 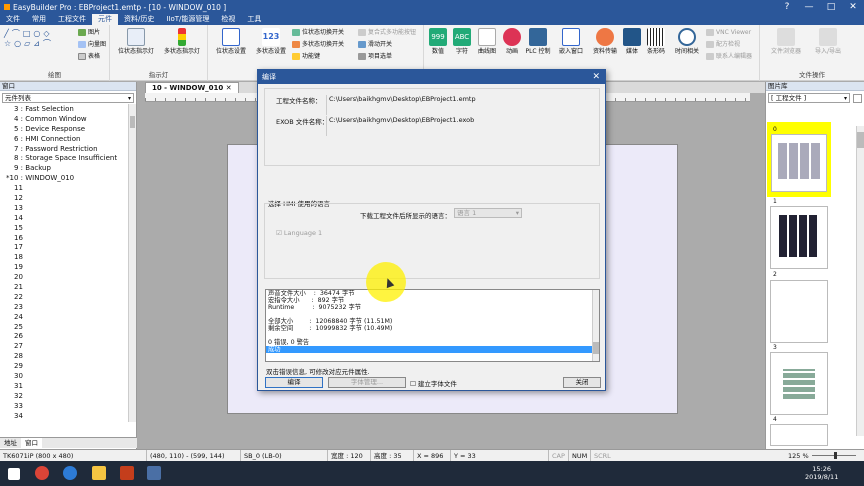 What do you see at coordinates (68, 98) in the screenshot?
I see `object-list-combo: 元件列表 ▾` at bounding box center [68, 98].